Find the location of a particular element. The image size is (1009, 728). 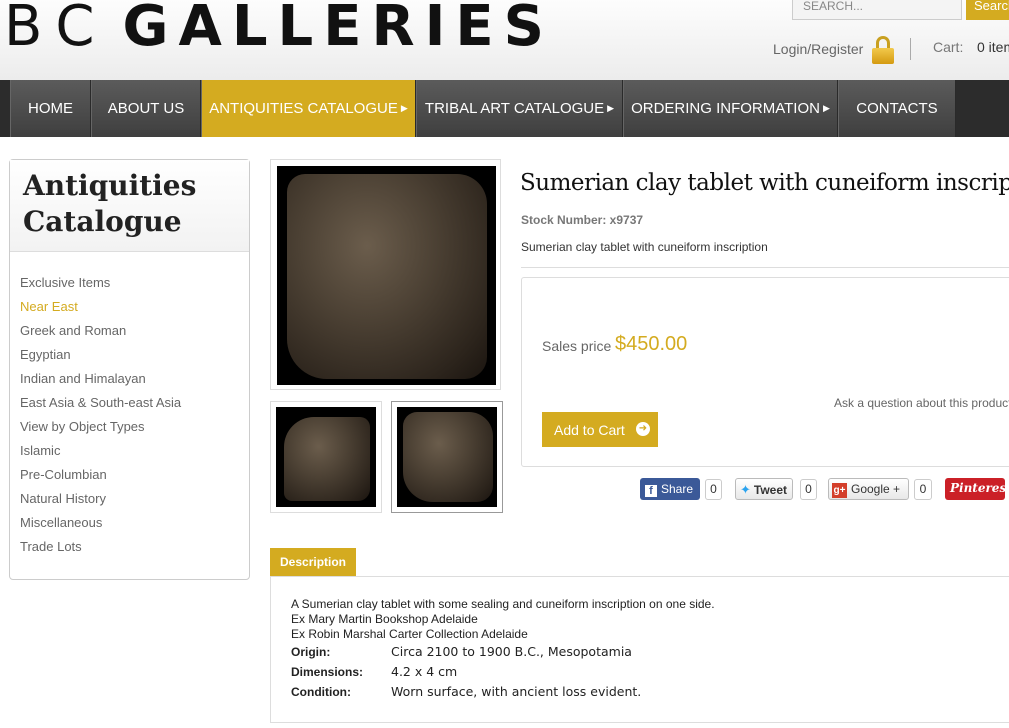

sidebar-item-exclusive-items: Exclusive Items is located at coordinates (129, 286).